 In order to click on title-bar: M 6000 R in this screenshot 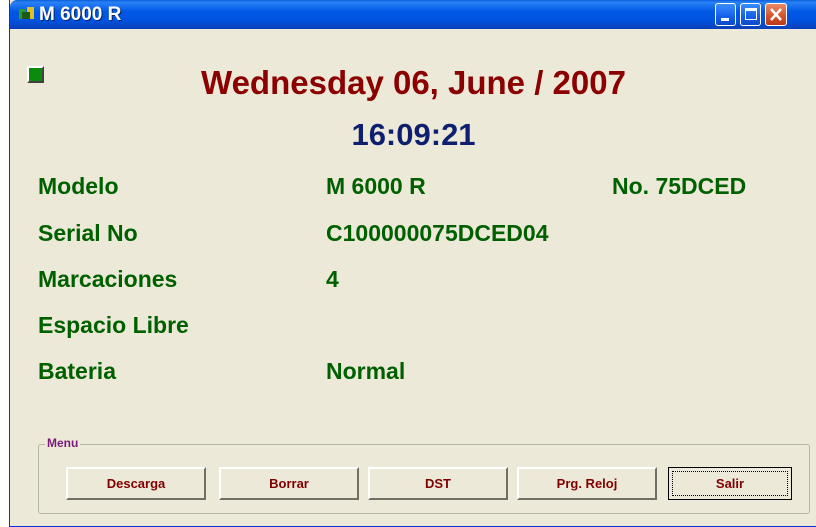, I will do `click(413, 14)`.